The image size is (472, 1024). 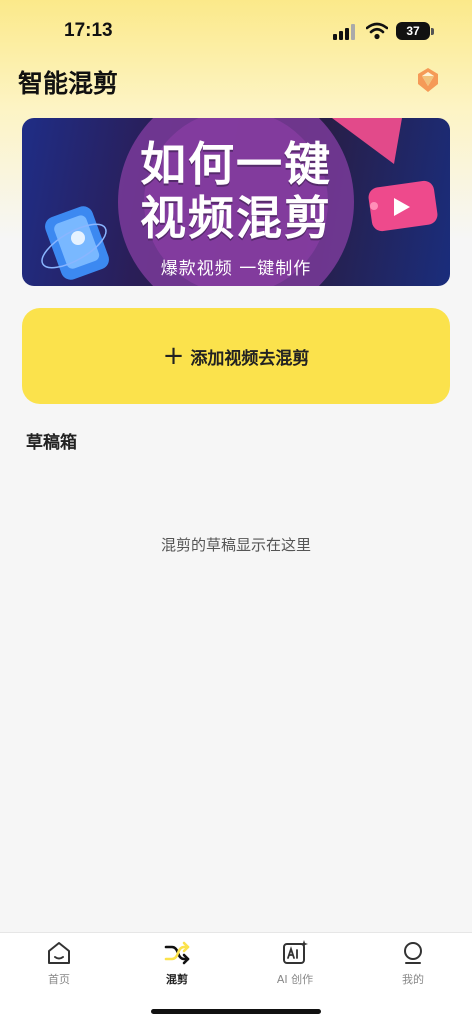 I want to click on status-bar: 17:13 37, so click(x=236, y=30).